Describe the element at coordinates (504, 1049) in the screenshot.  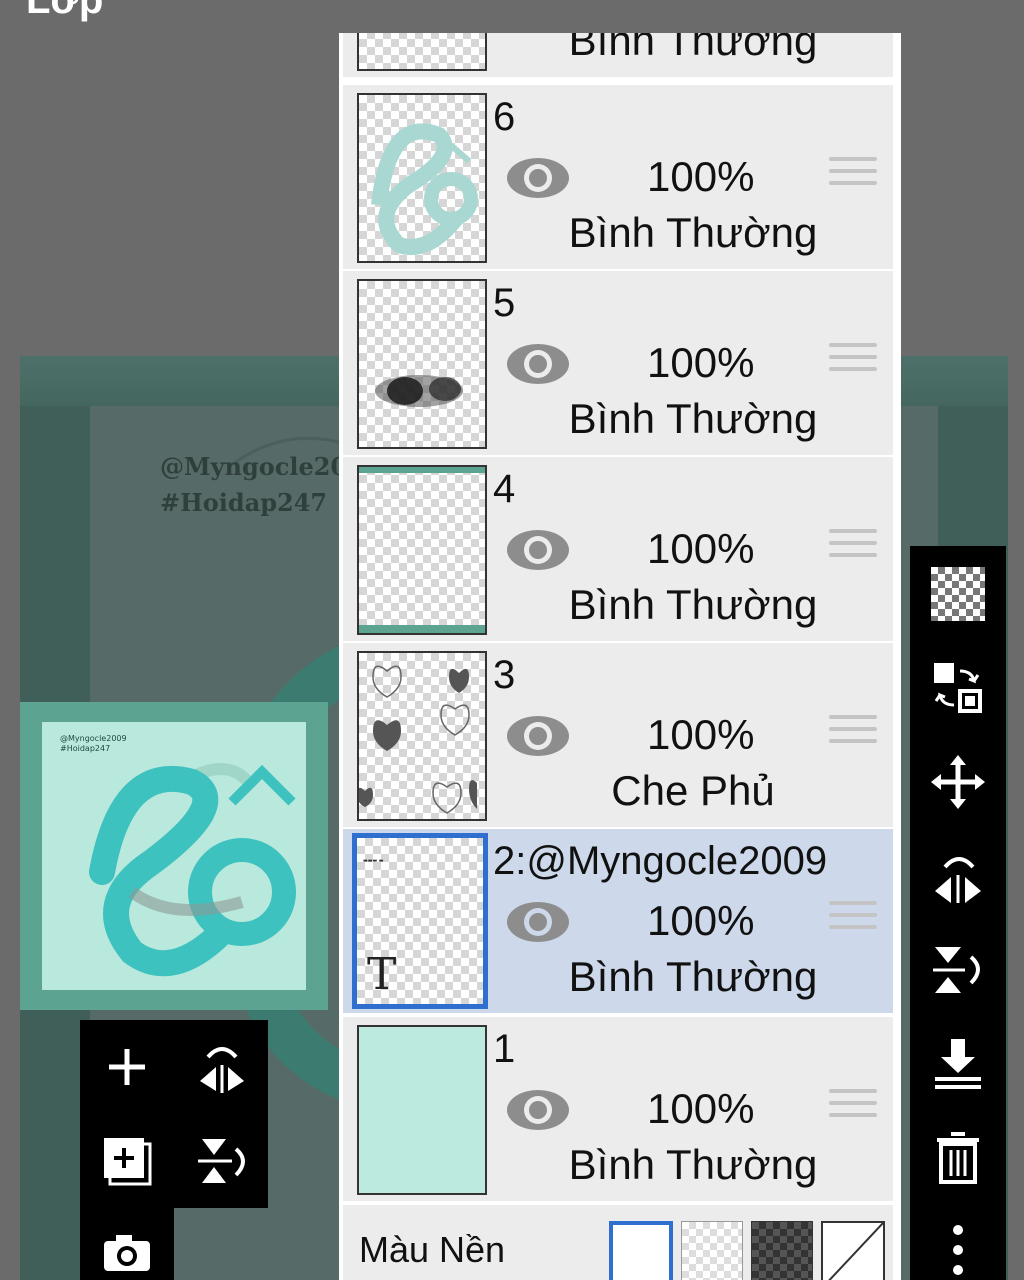
I see `layer-name: 1` at that location.